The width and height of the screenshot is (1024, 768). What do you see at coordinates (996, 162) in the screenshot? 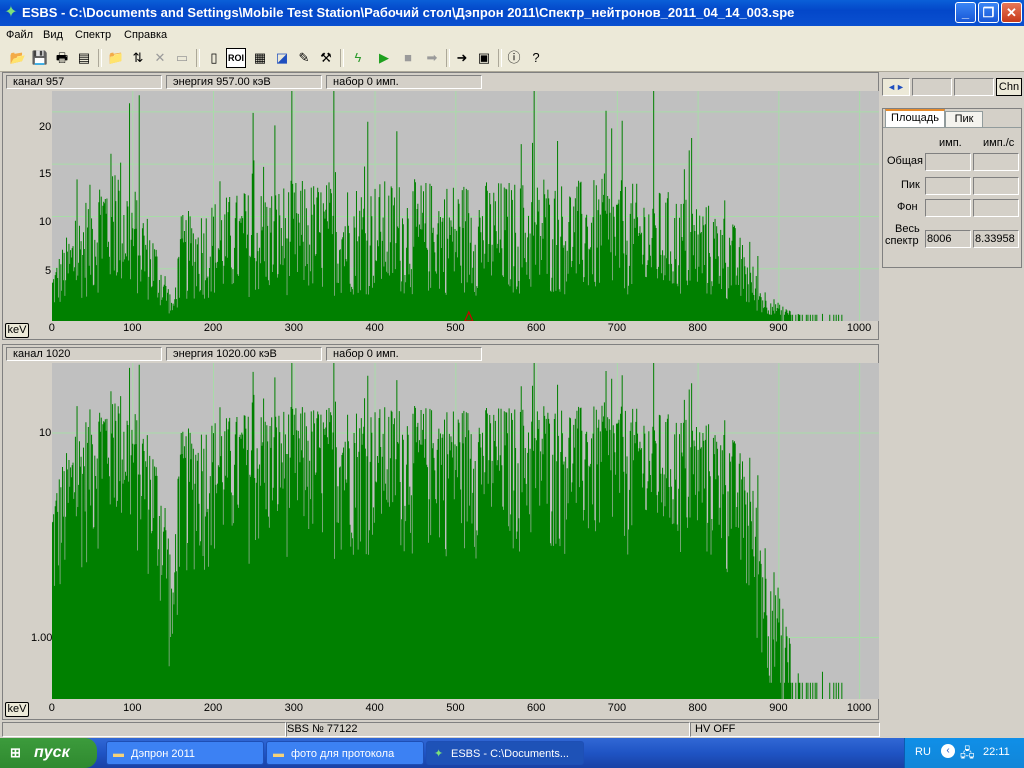
I see `total-rate-field` at bounding box center [996, 162].